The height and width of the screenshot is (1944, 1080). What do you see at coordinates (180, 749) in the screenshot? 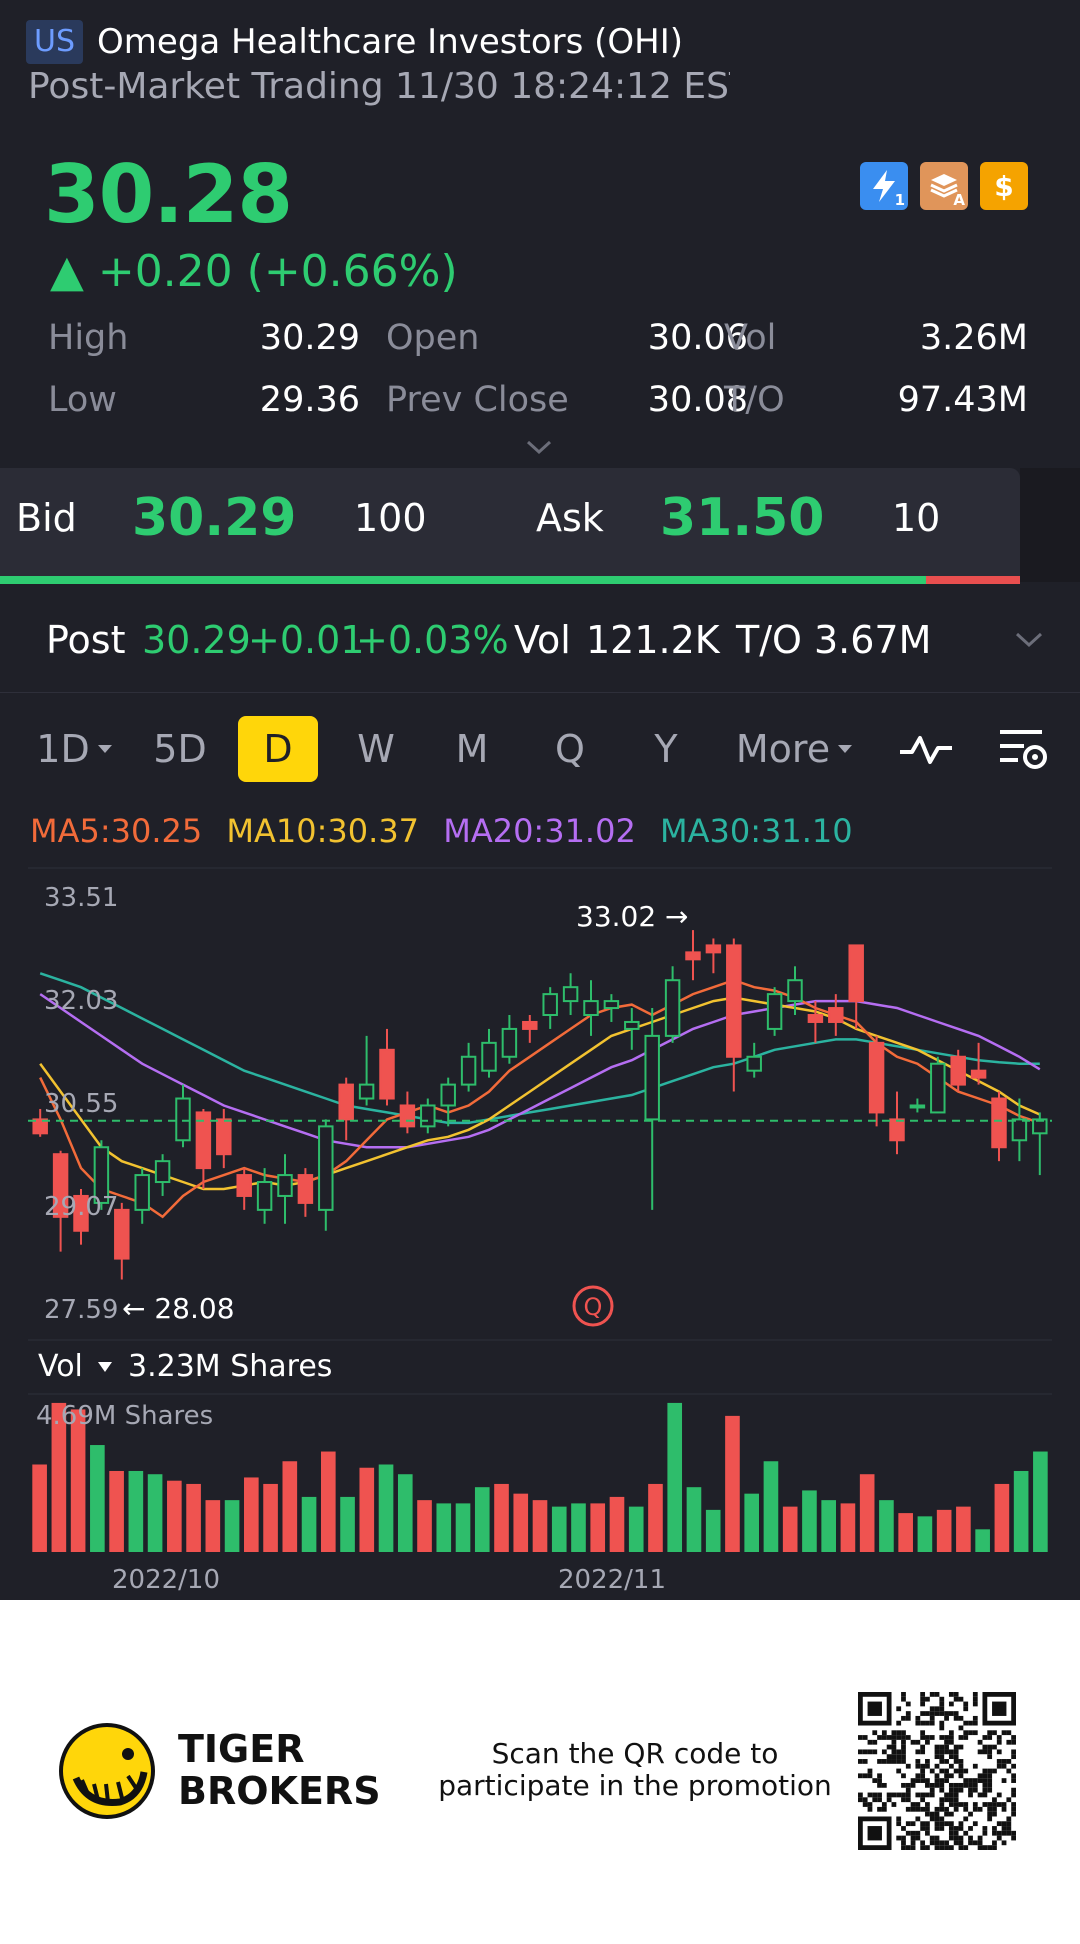
I see `tab-5d: 5D` at bounding box center [180, 749].